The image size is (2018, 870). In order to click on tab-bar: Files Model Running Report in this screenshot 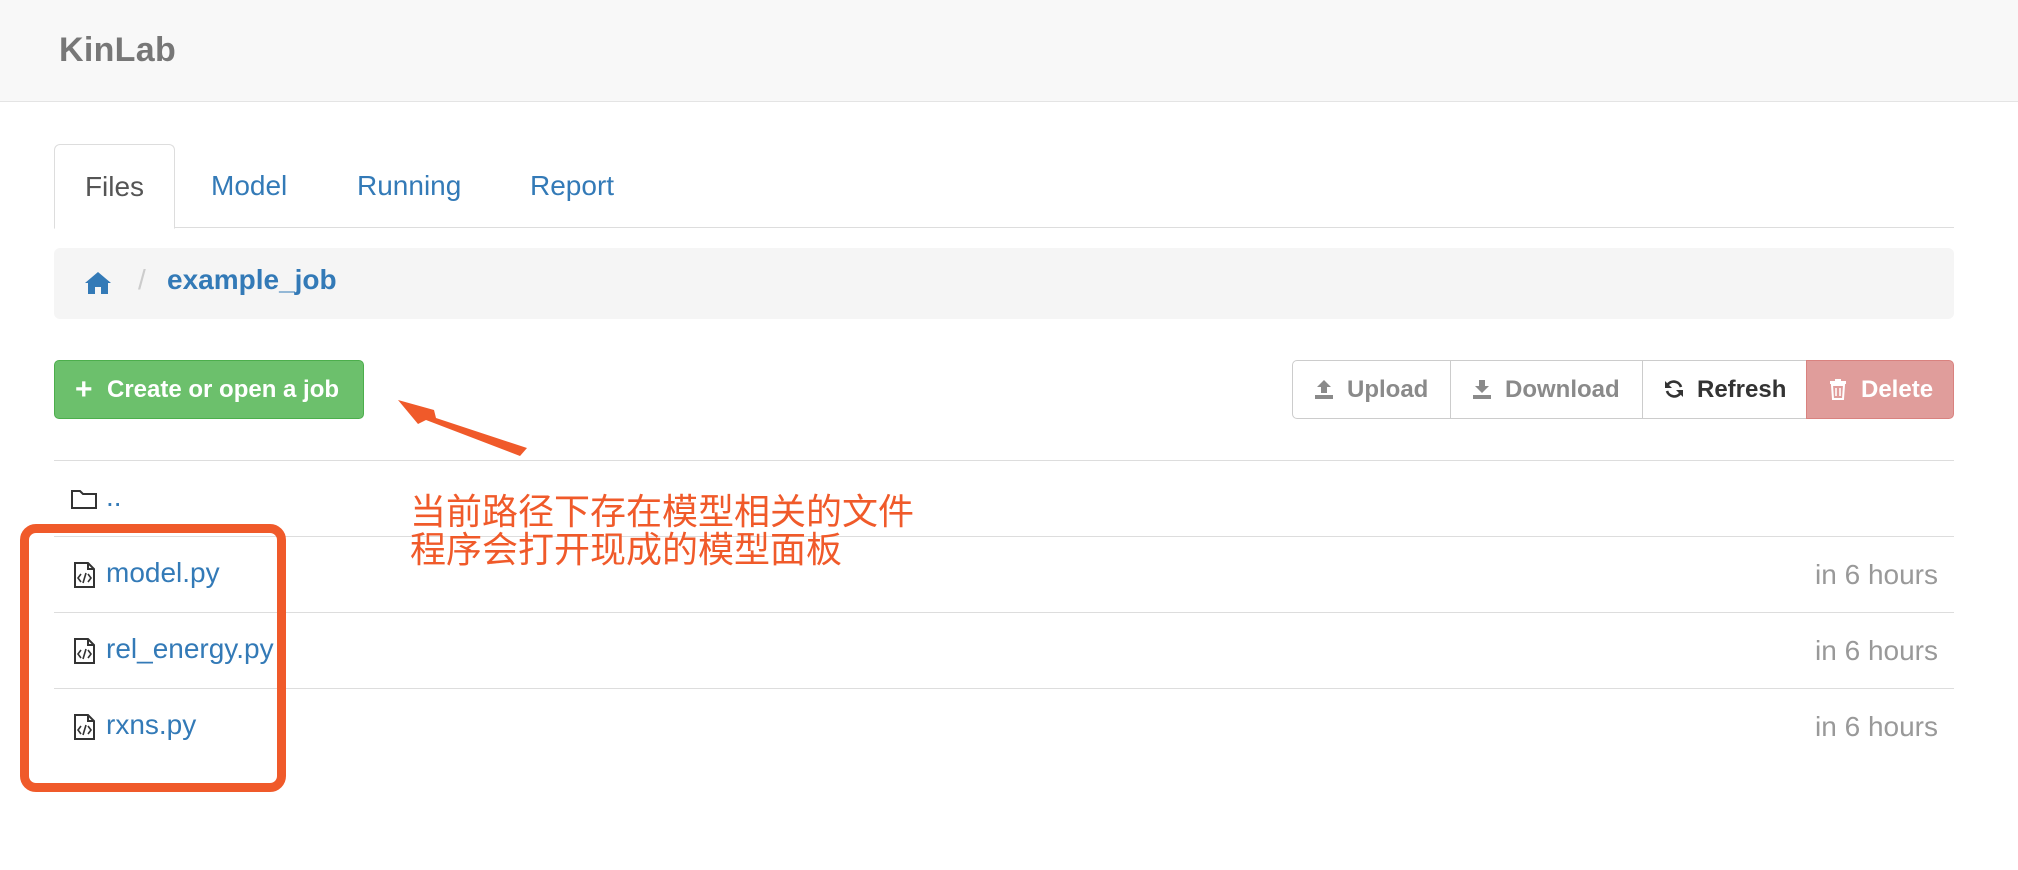, I will do `click(1004, 186)`.